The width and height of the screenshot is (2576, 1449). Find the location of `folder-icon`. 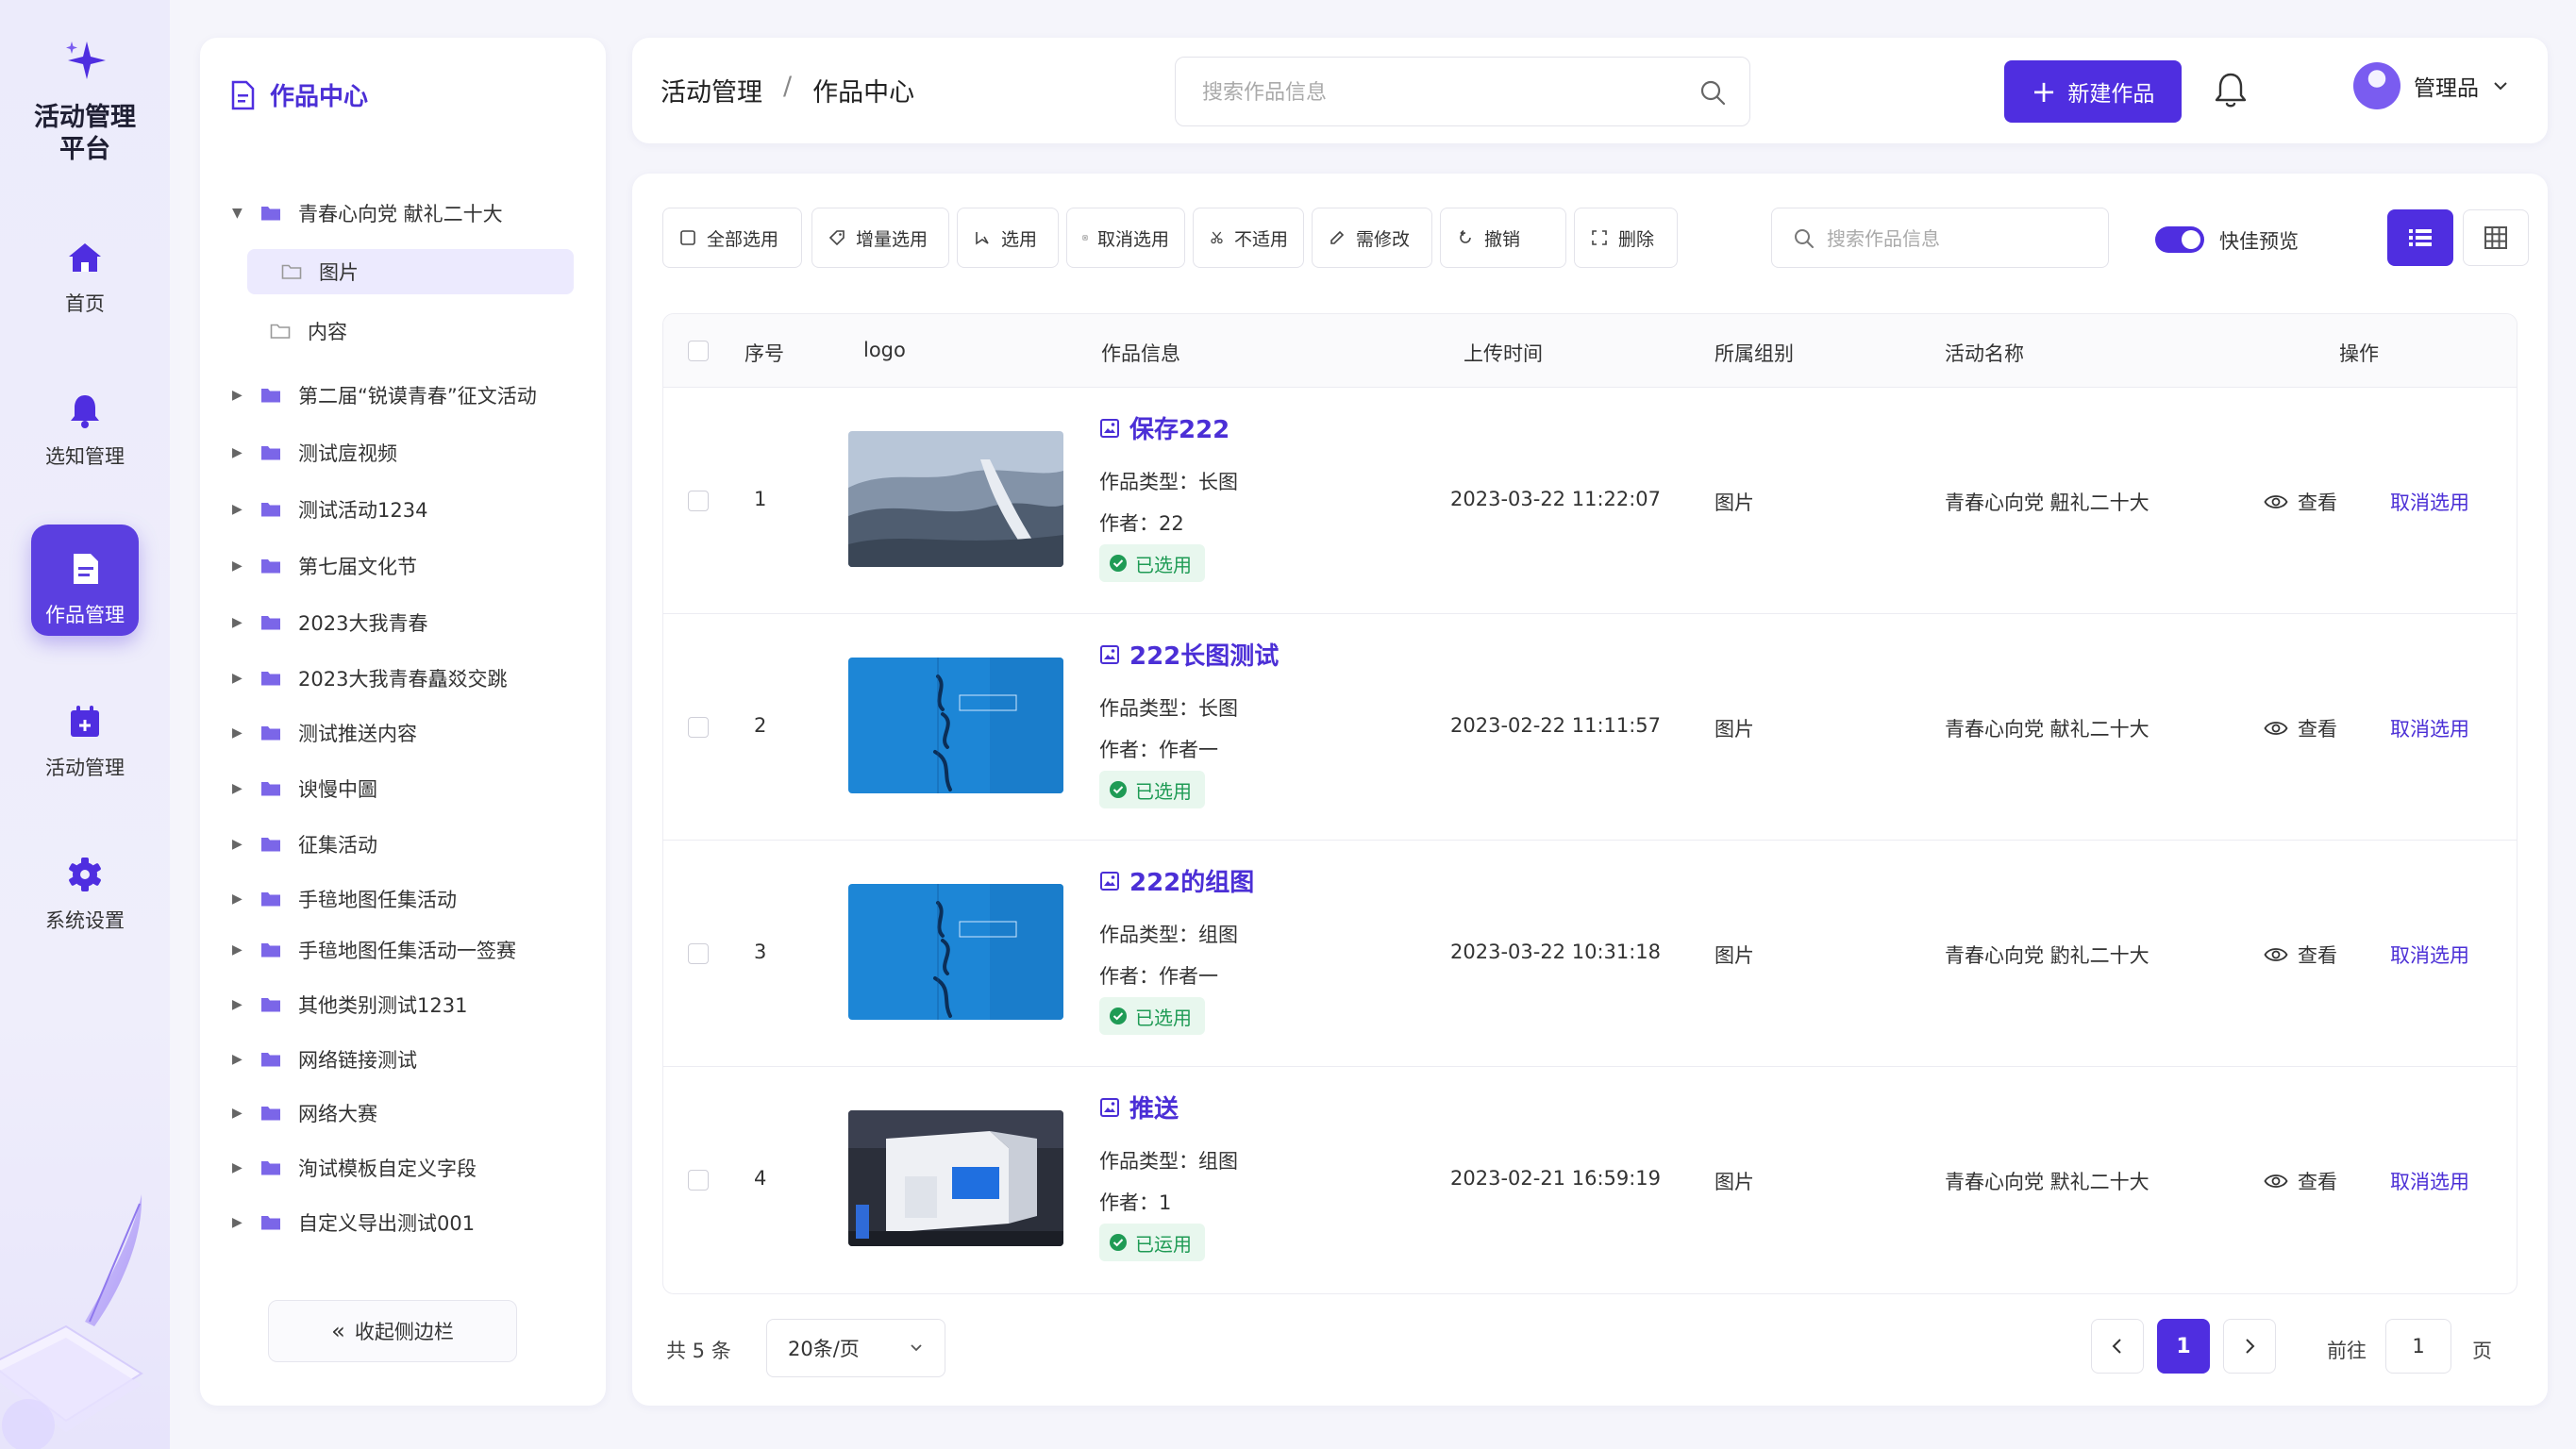

folder-icon is located at coordinates (270, 1223).